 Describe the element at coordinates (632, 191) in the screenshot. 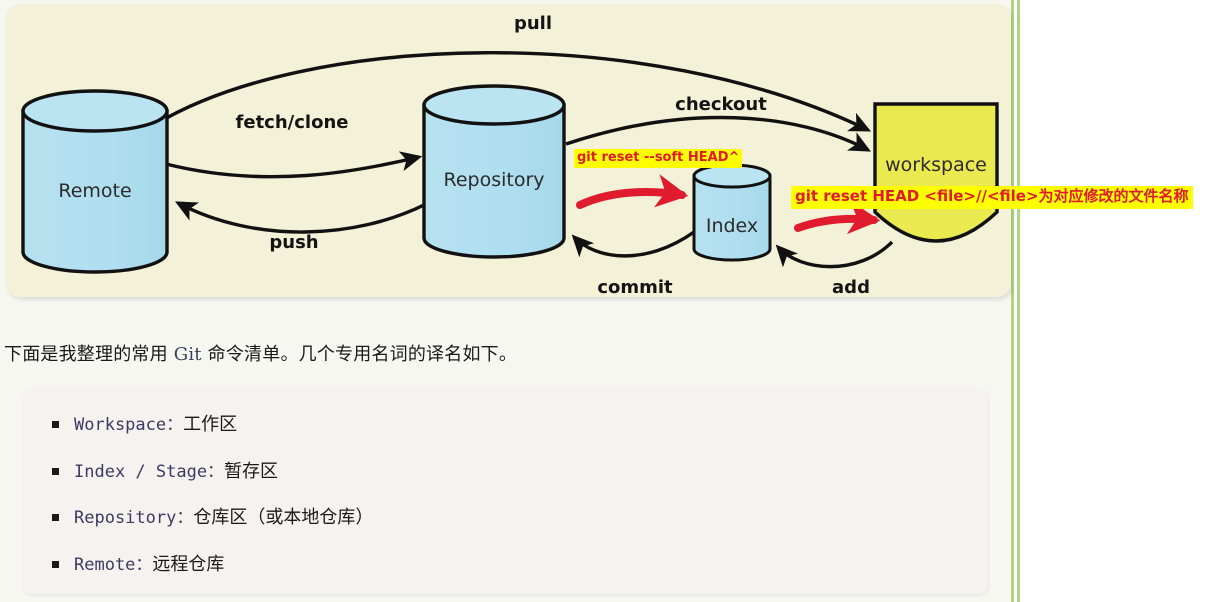

I see `red-arrow-reset-soft` at that location.